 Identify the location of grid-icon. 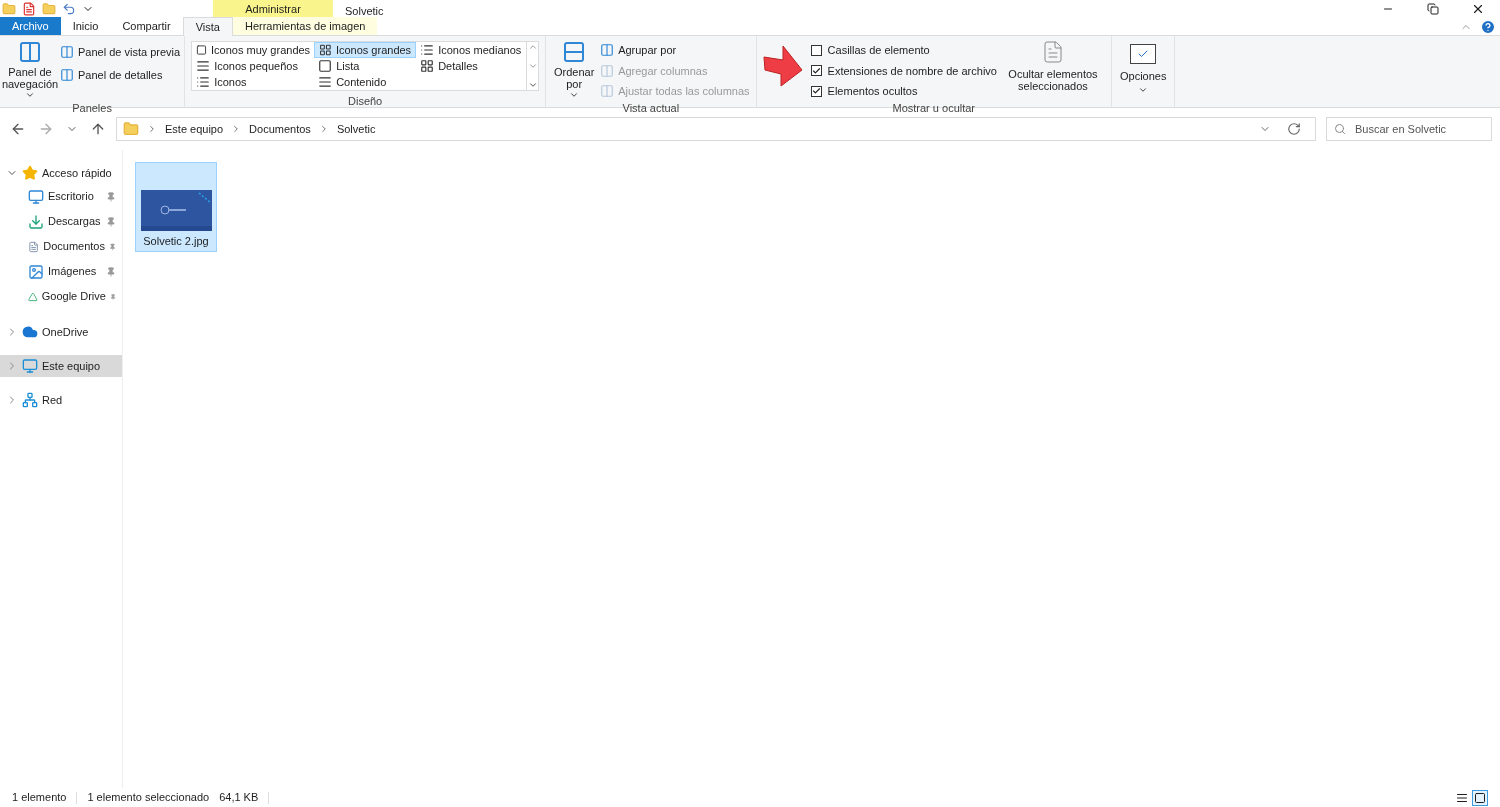
(427, 66).